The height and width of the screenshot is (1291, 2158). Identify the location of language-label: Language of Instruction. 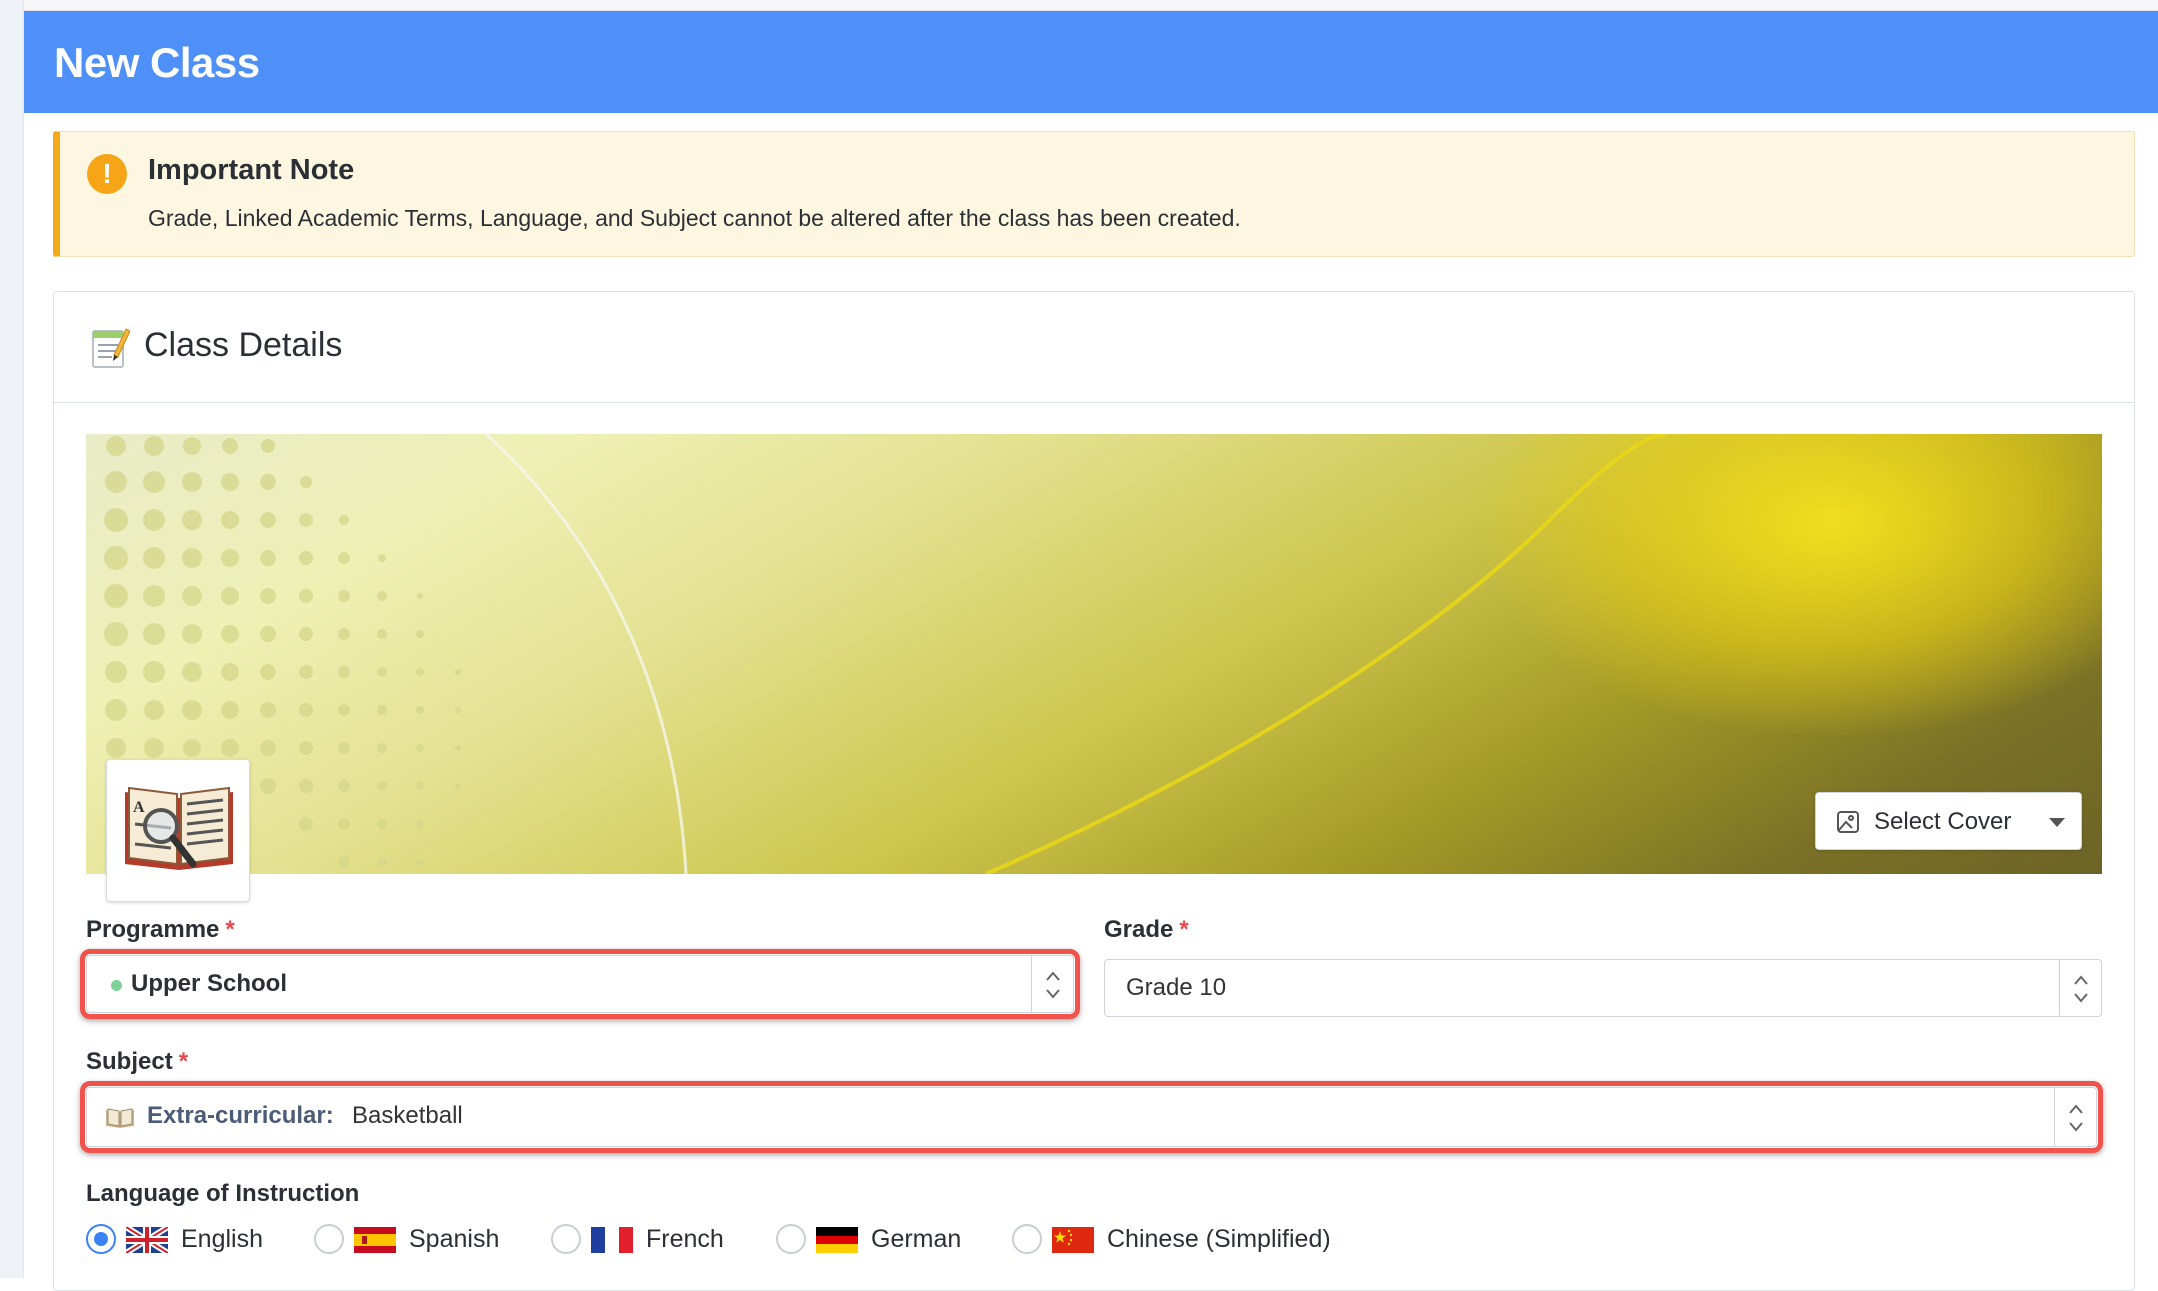
(223, 1193).